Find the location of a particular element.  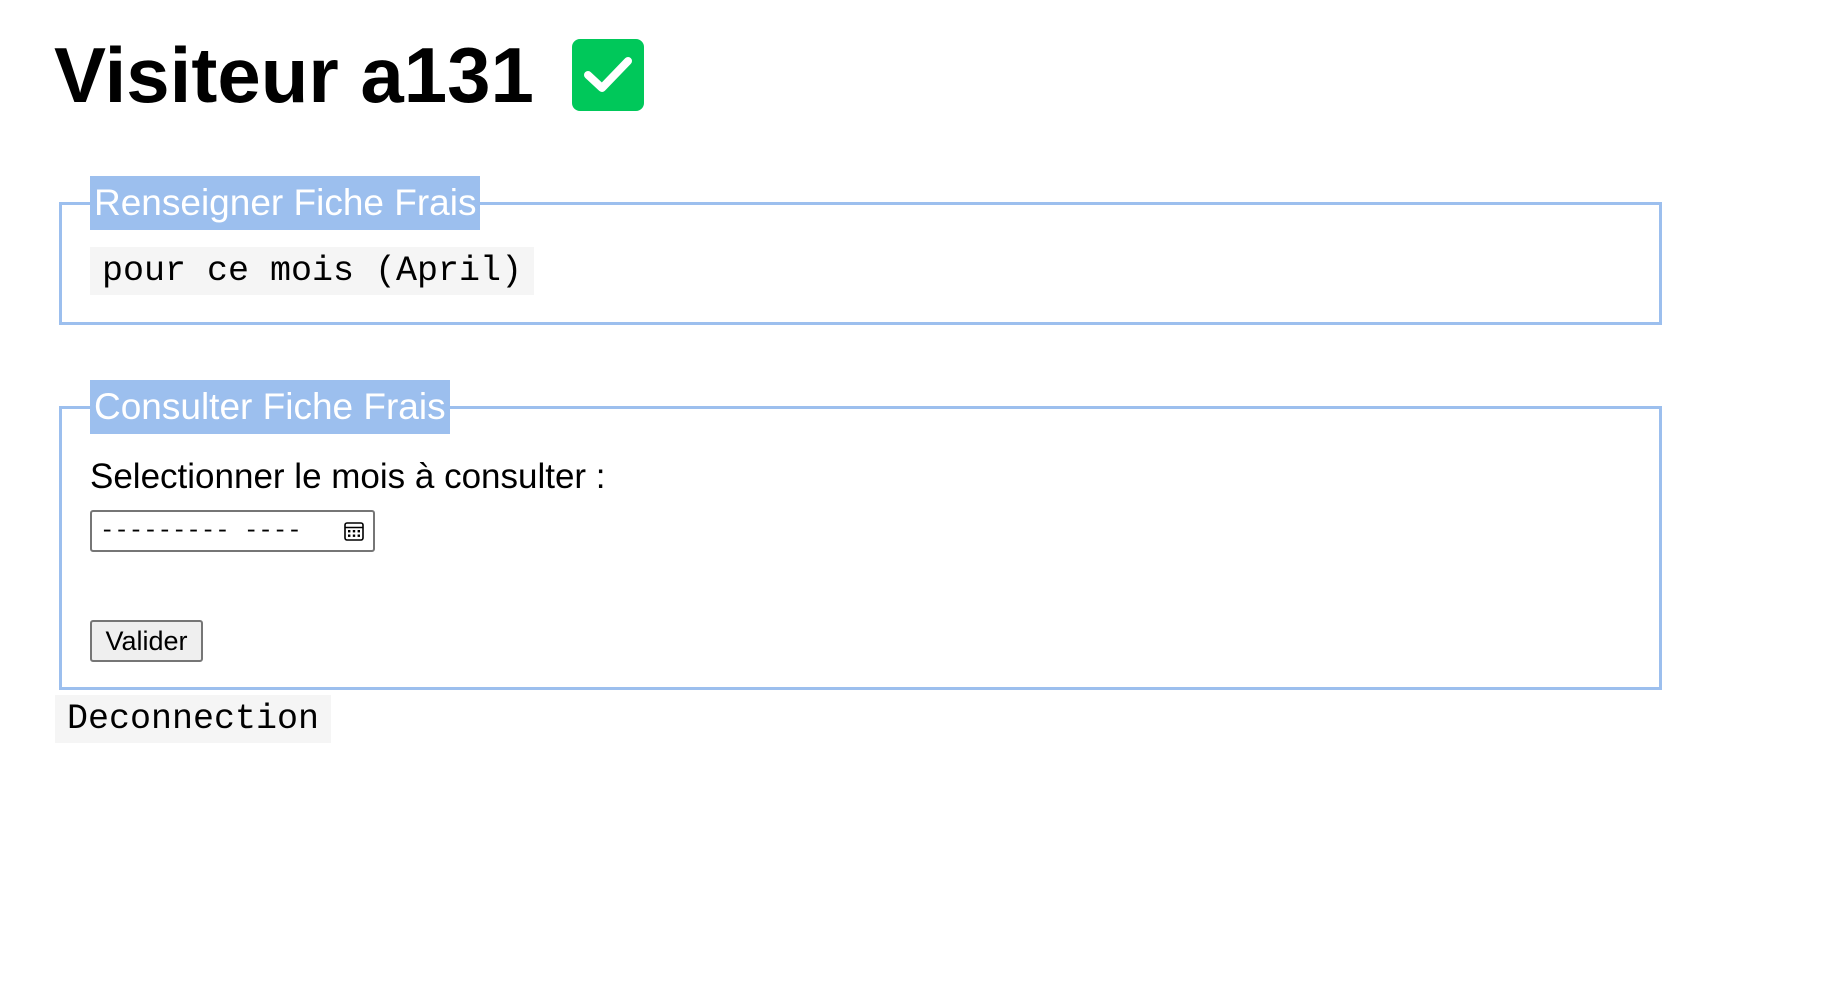

check-icon is located at coordinates (607, 75).